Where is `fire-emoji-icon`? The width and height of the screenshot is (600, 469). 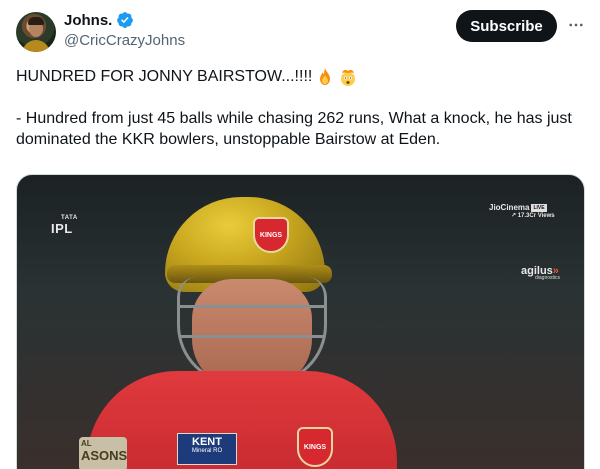
fire-emoji-icon is located at coordinates (325, 76).